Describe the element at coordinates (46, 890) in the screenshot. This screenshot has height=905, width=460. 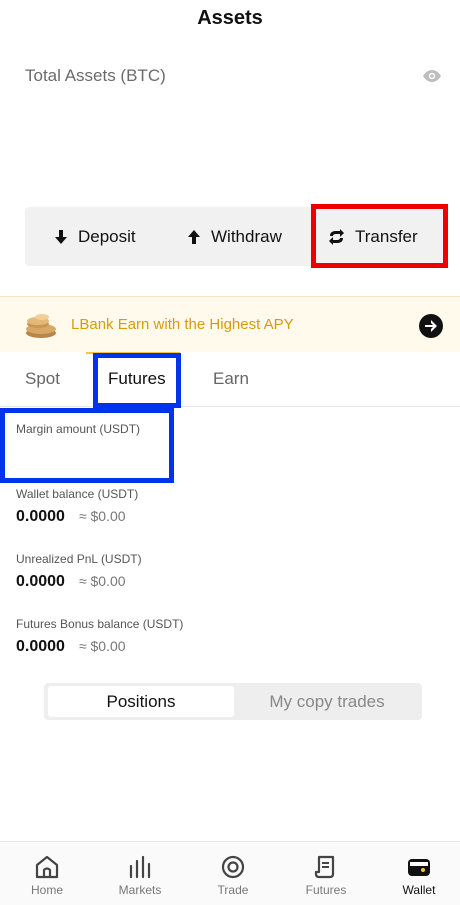
I see `nav-home-label: Home` at that location.